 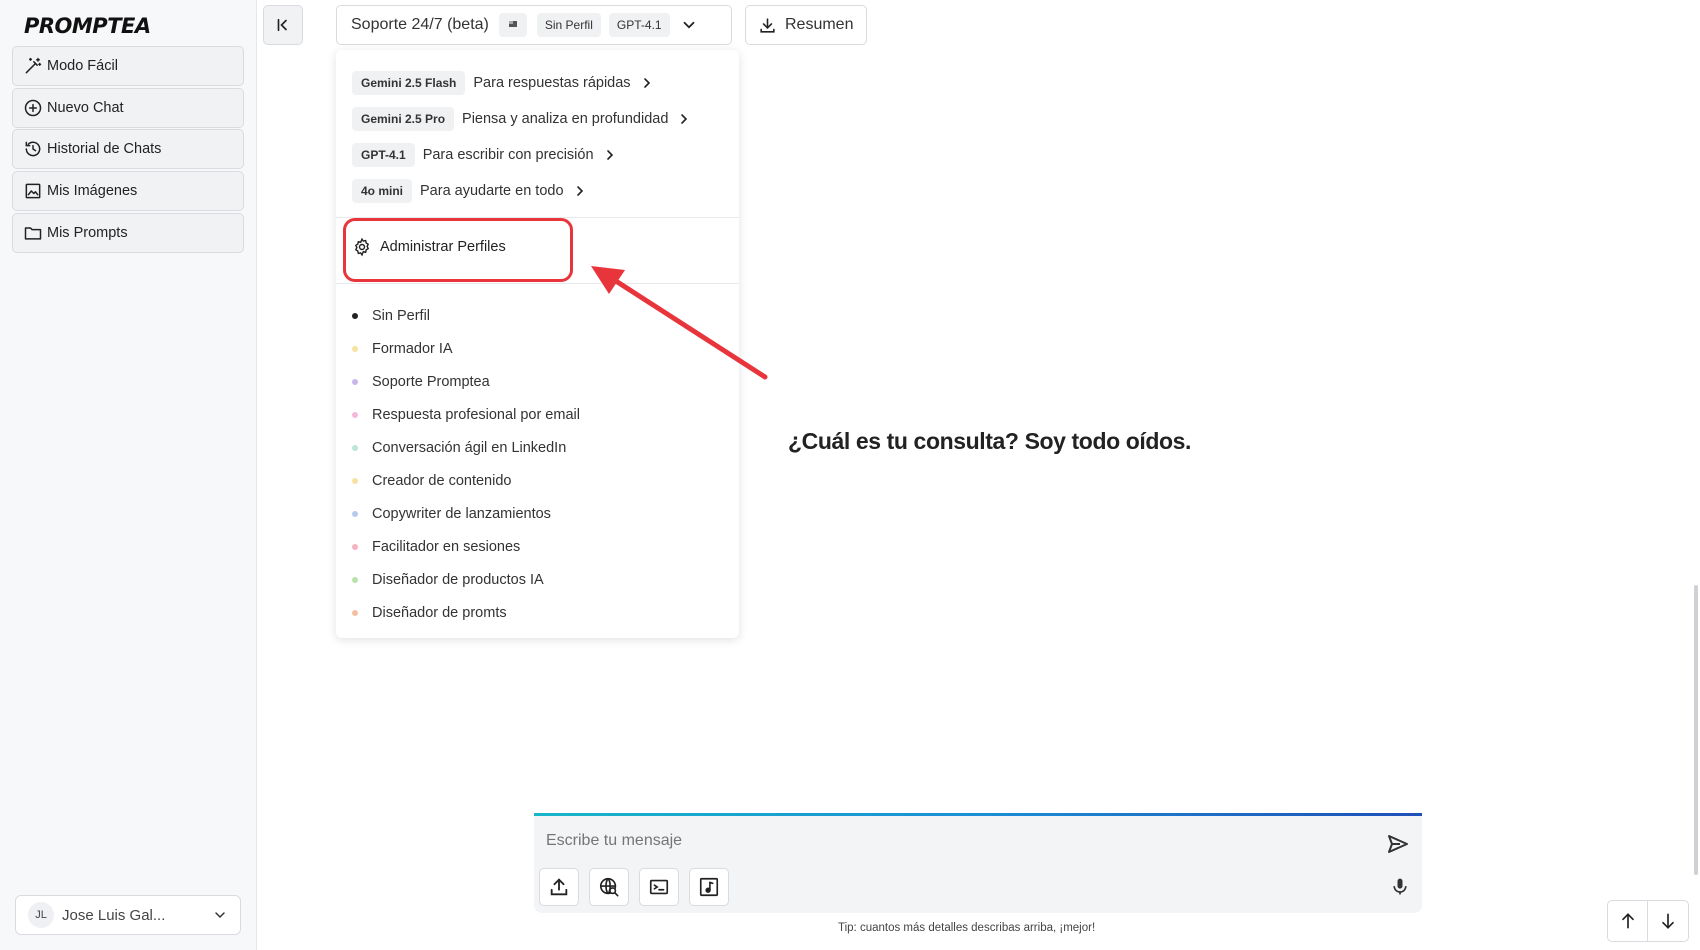 I want to click on profile-item: Sin Perfil, so click(x=391, y=316).